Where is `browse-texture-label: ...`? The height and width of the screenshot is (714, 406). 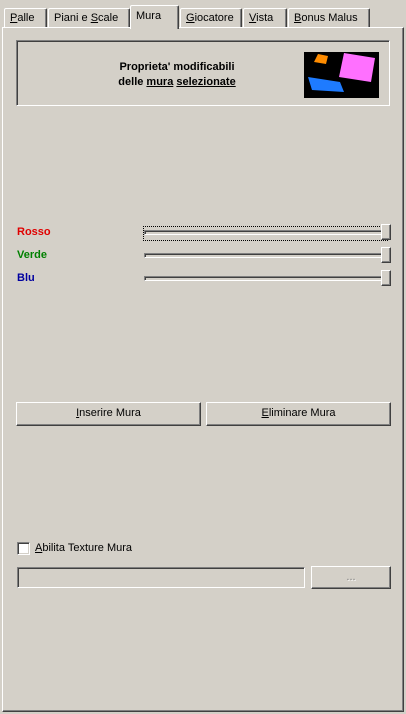 browse-texture-label: ... is located at coordinates (351, 577).